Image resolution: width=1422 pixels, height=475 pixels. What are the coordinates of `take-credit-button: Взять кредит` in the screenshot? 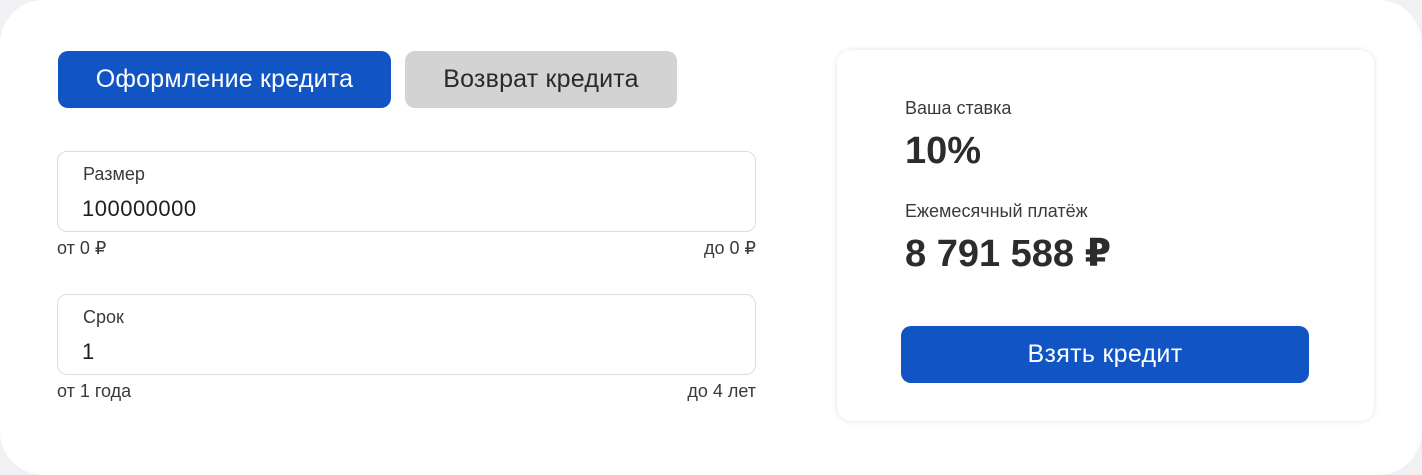 It's located at (1105, 354).